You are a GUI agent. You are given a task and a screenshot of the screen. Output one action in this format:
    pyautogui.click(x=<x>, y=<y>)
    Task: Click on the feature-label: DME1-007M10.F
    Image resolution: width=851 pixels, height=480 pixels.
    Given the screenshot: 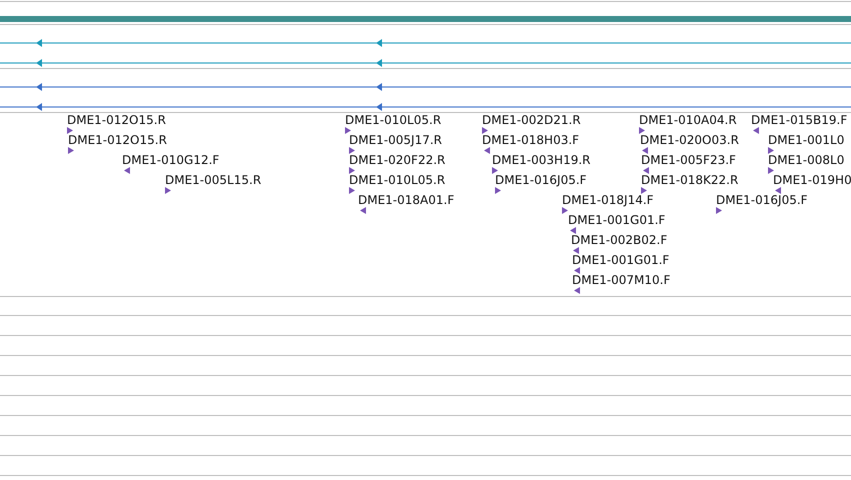 What is the action you would take?
    pyautogui.click(x=621, y=280)
    